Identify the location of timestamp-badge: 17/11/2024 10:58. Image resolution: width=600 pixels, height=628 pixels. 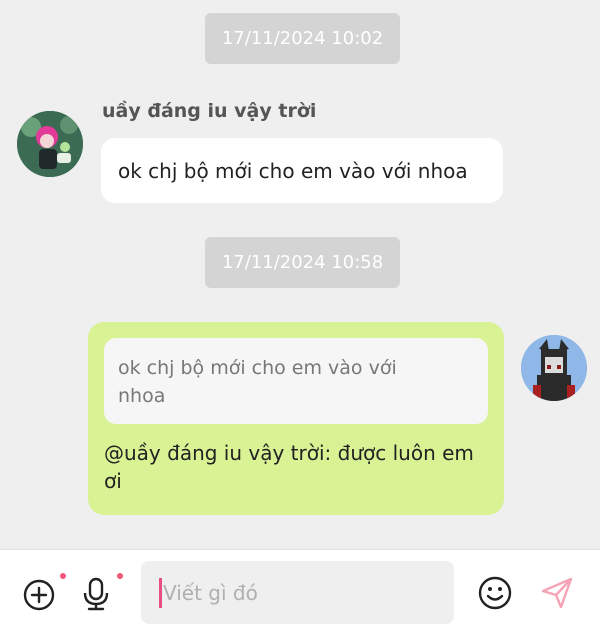
(302, 262).